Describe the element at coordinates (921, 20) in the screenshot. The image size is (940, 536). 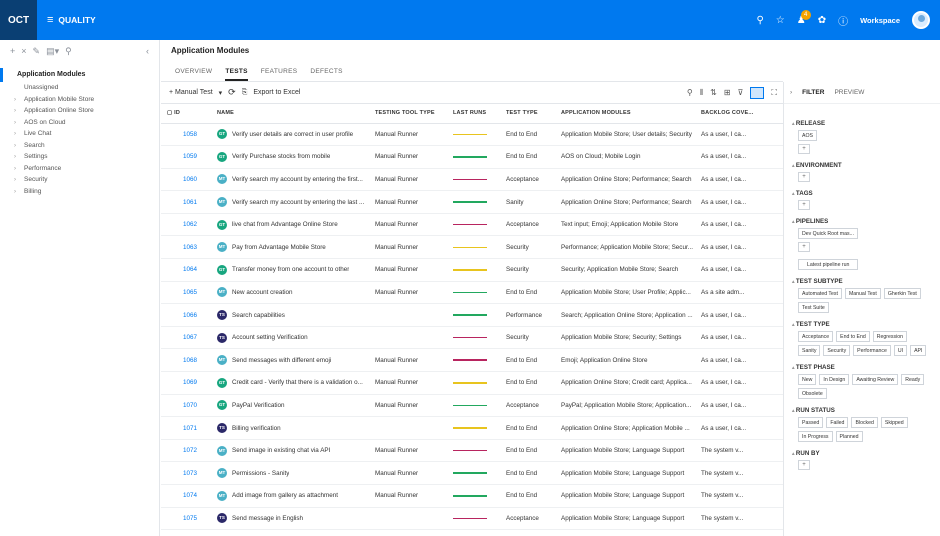
I see `avatar` at that location.